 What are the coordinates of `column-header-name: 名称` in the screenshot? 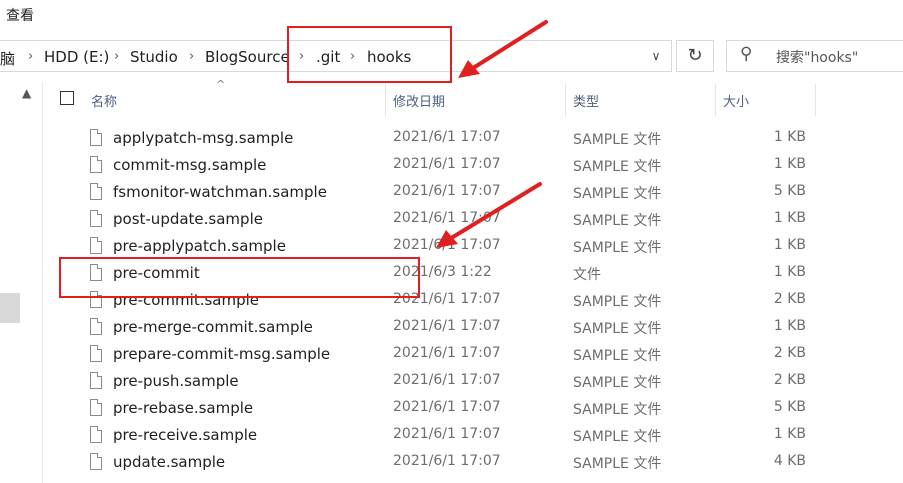 It's located at (104, 100).